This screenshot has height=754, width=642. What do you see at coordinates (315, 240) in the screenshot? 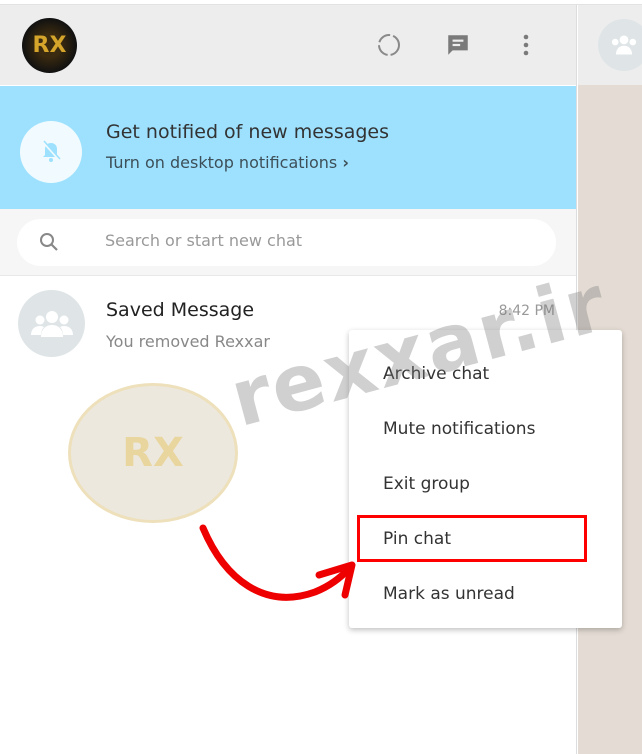
I see `search-input` at bounding box center [315, 240].